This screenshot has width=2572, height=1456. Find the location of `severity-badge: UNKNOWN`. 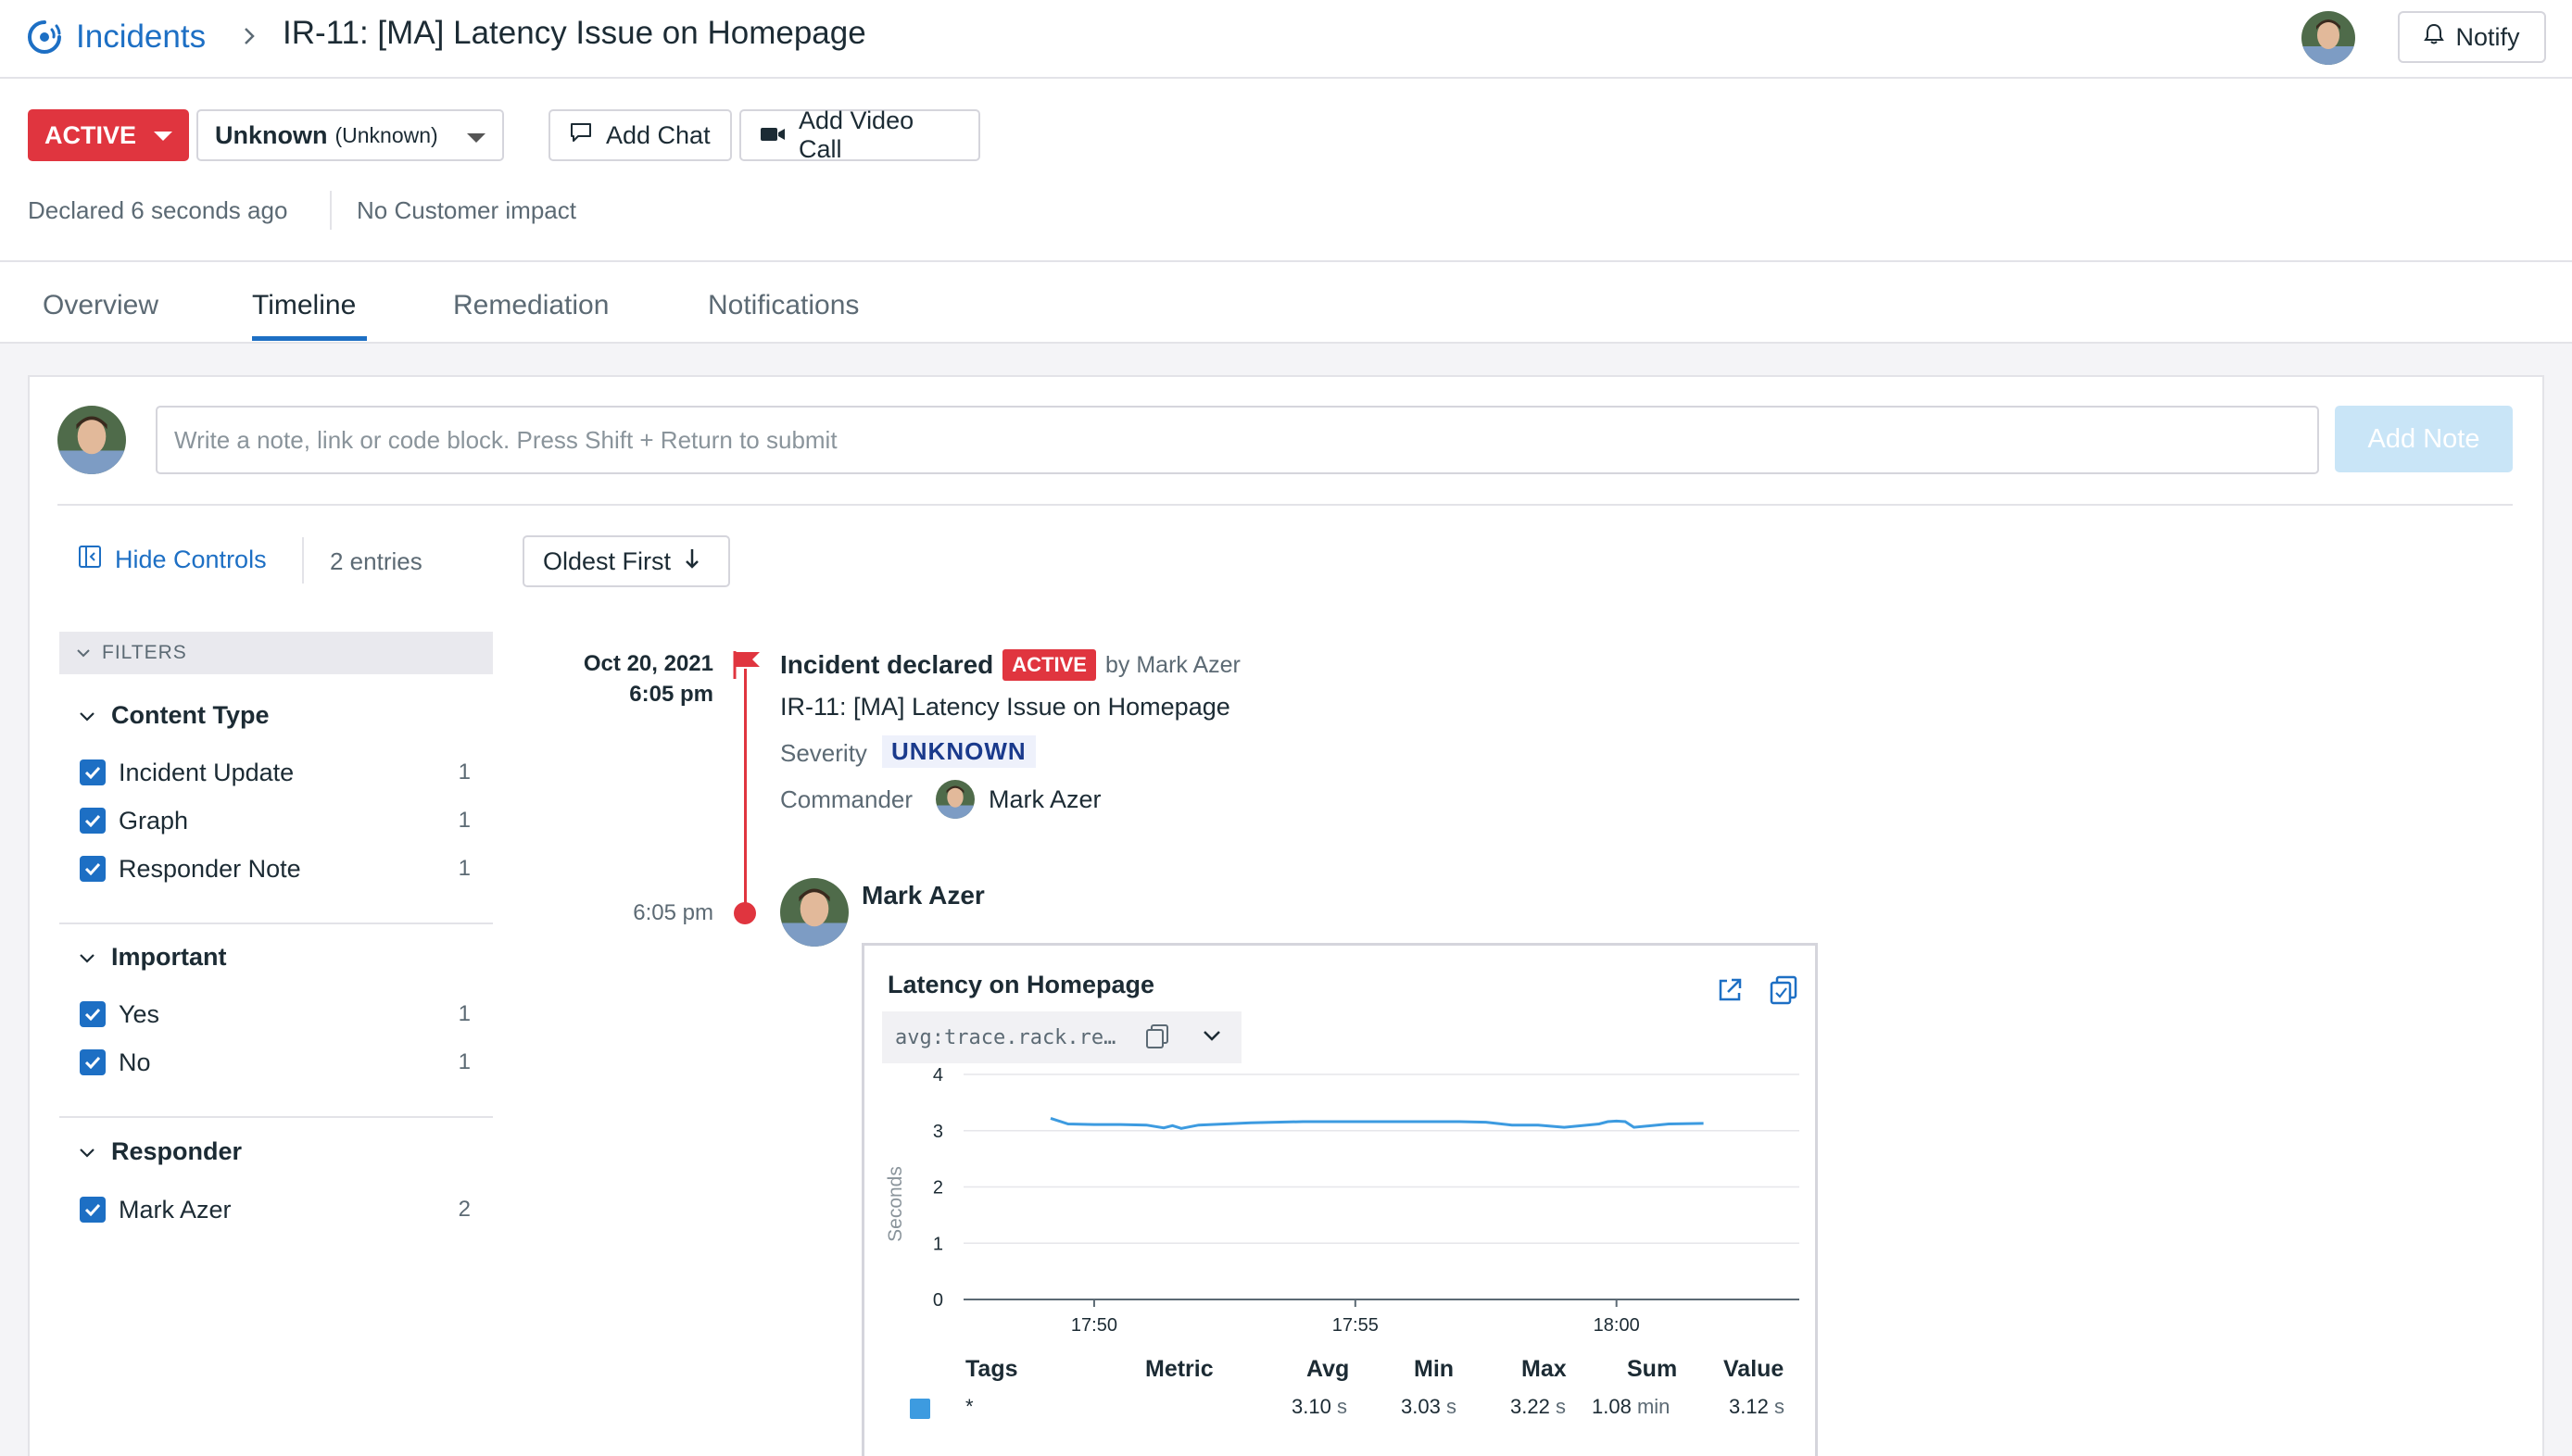

severity-badge: UNKNOWN is located at coordinates (959, 751).